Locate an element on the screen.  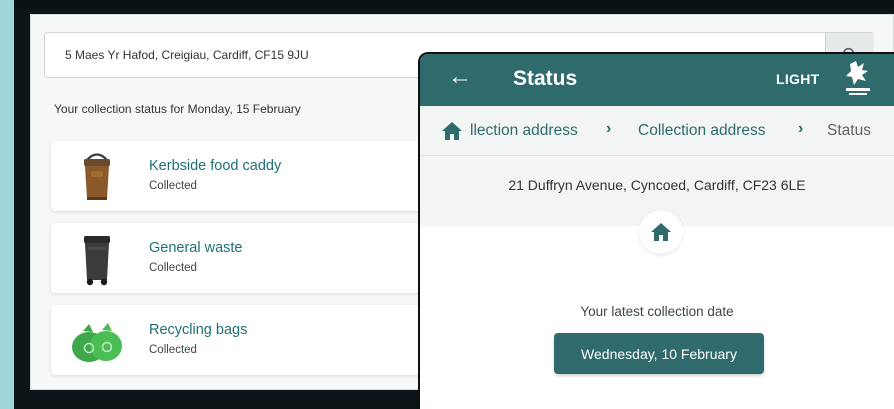
wheelie-bin-icon is located at coordinates (97, 261).